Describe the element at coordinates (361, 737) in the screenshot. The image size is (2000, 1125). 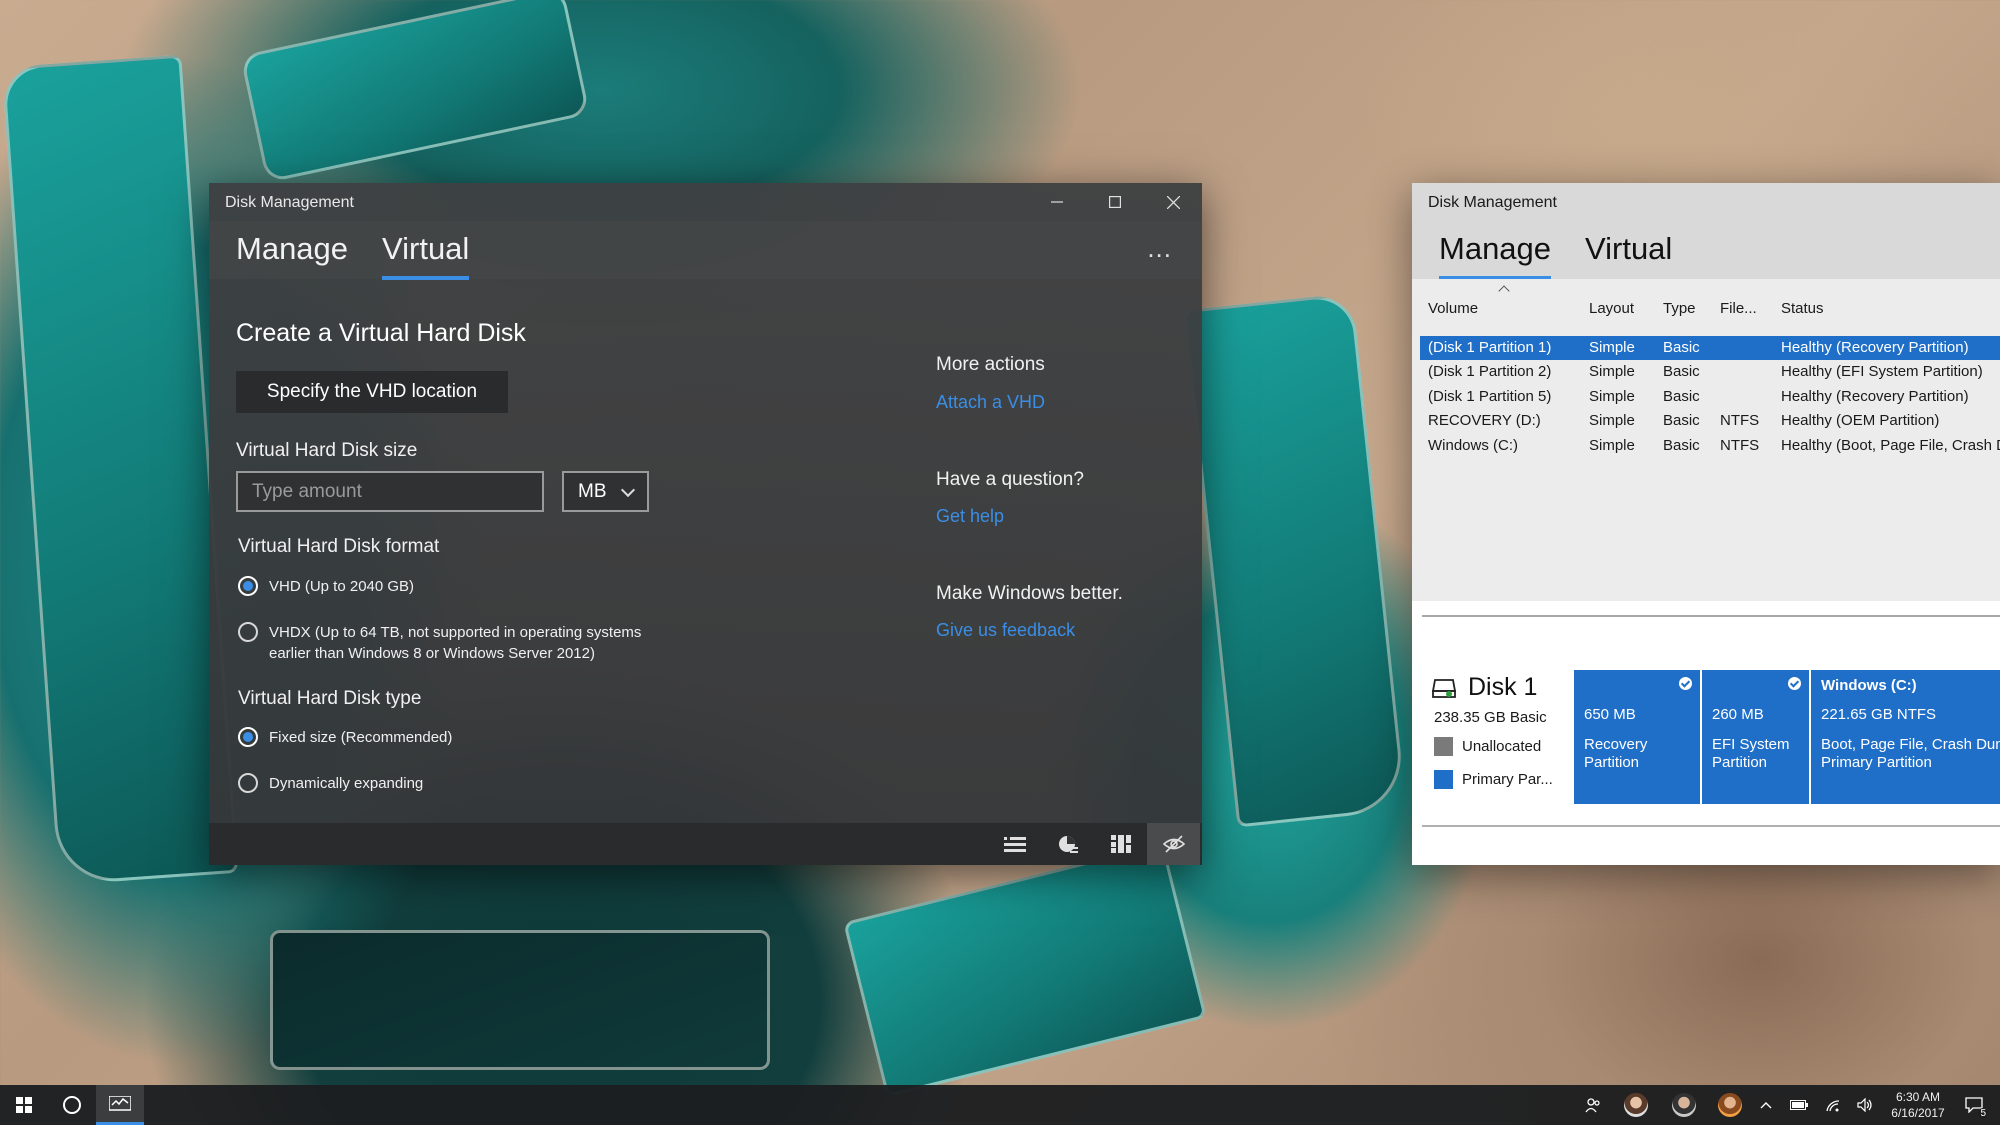
I see `option-label: Fixed size (Recommended)` at that location.